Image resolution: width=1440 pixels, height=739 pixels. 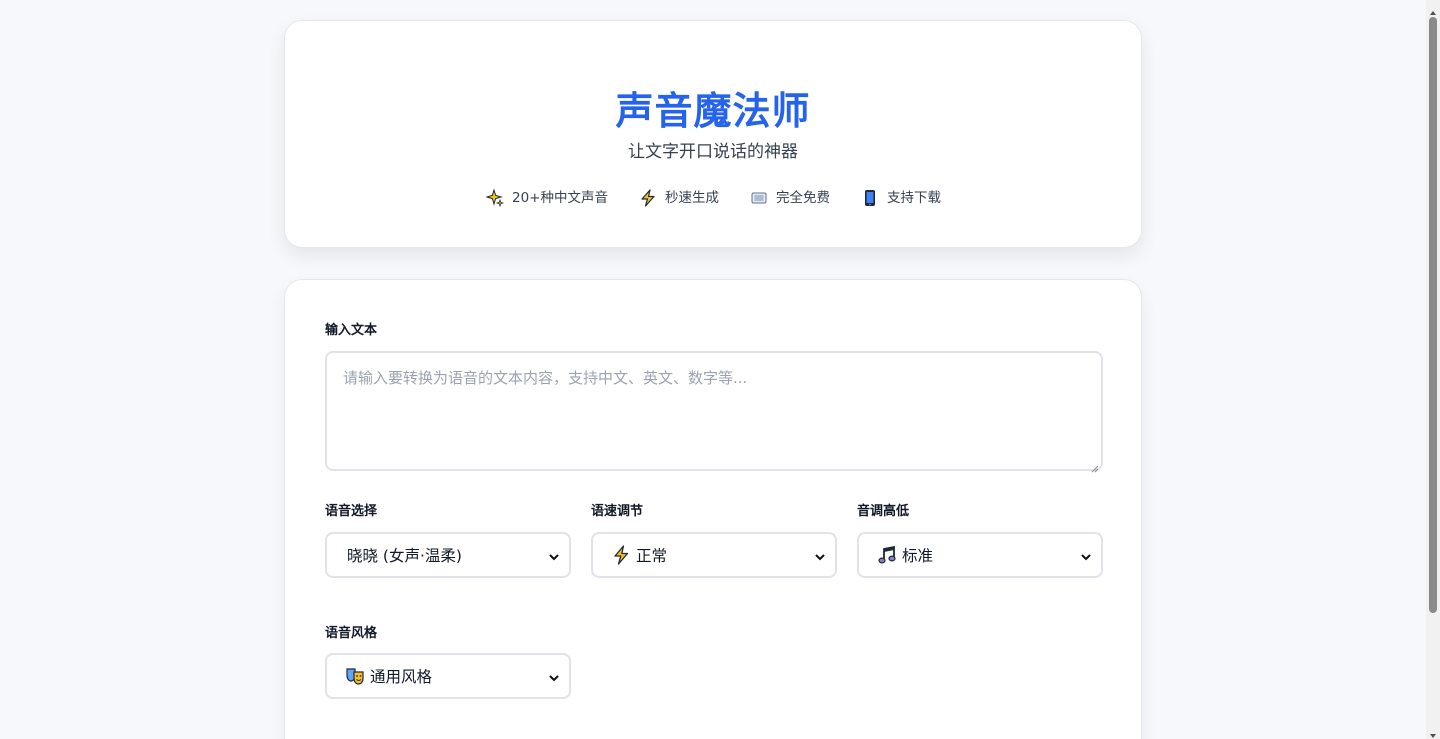 I want to click on scroll-up-arrow-icon, so click(x=1433, y=9).